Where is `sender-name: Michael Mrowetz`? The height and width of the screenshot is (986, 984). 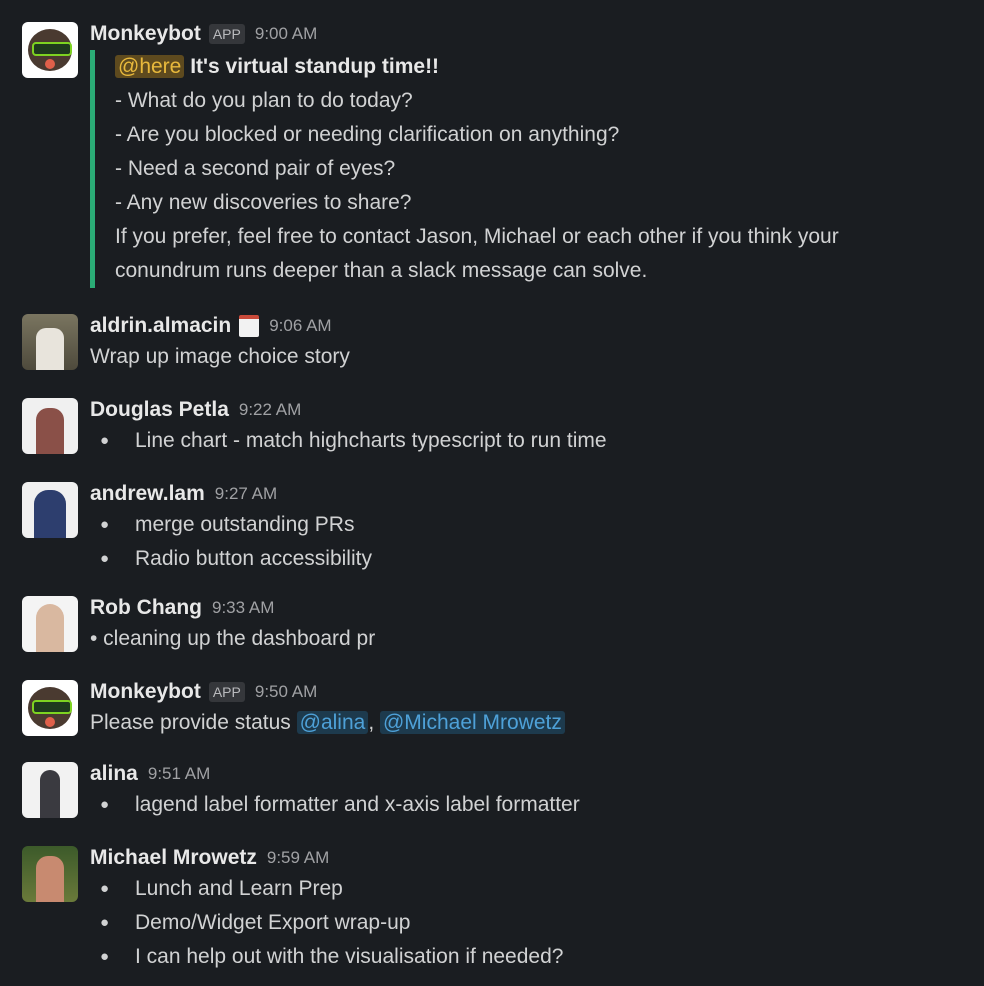 sender-name: Michael Mrowetz is located at coordinates (173, 858).